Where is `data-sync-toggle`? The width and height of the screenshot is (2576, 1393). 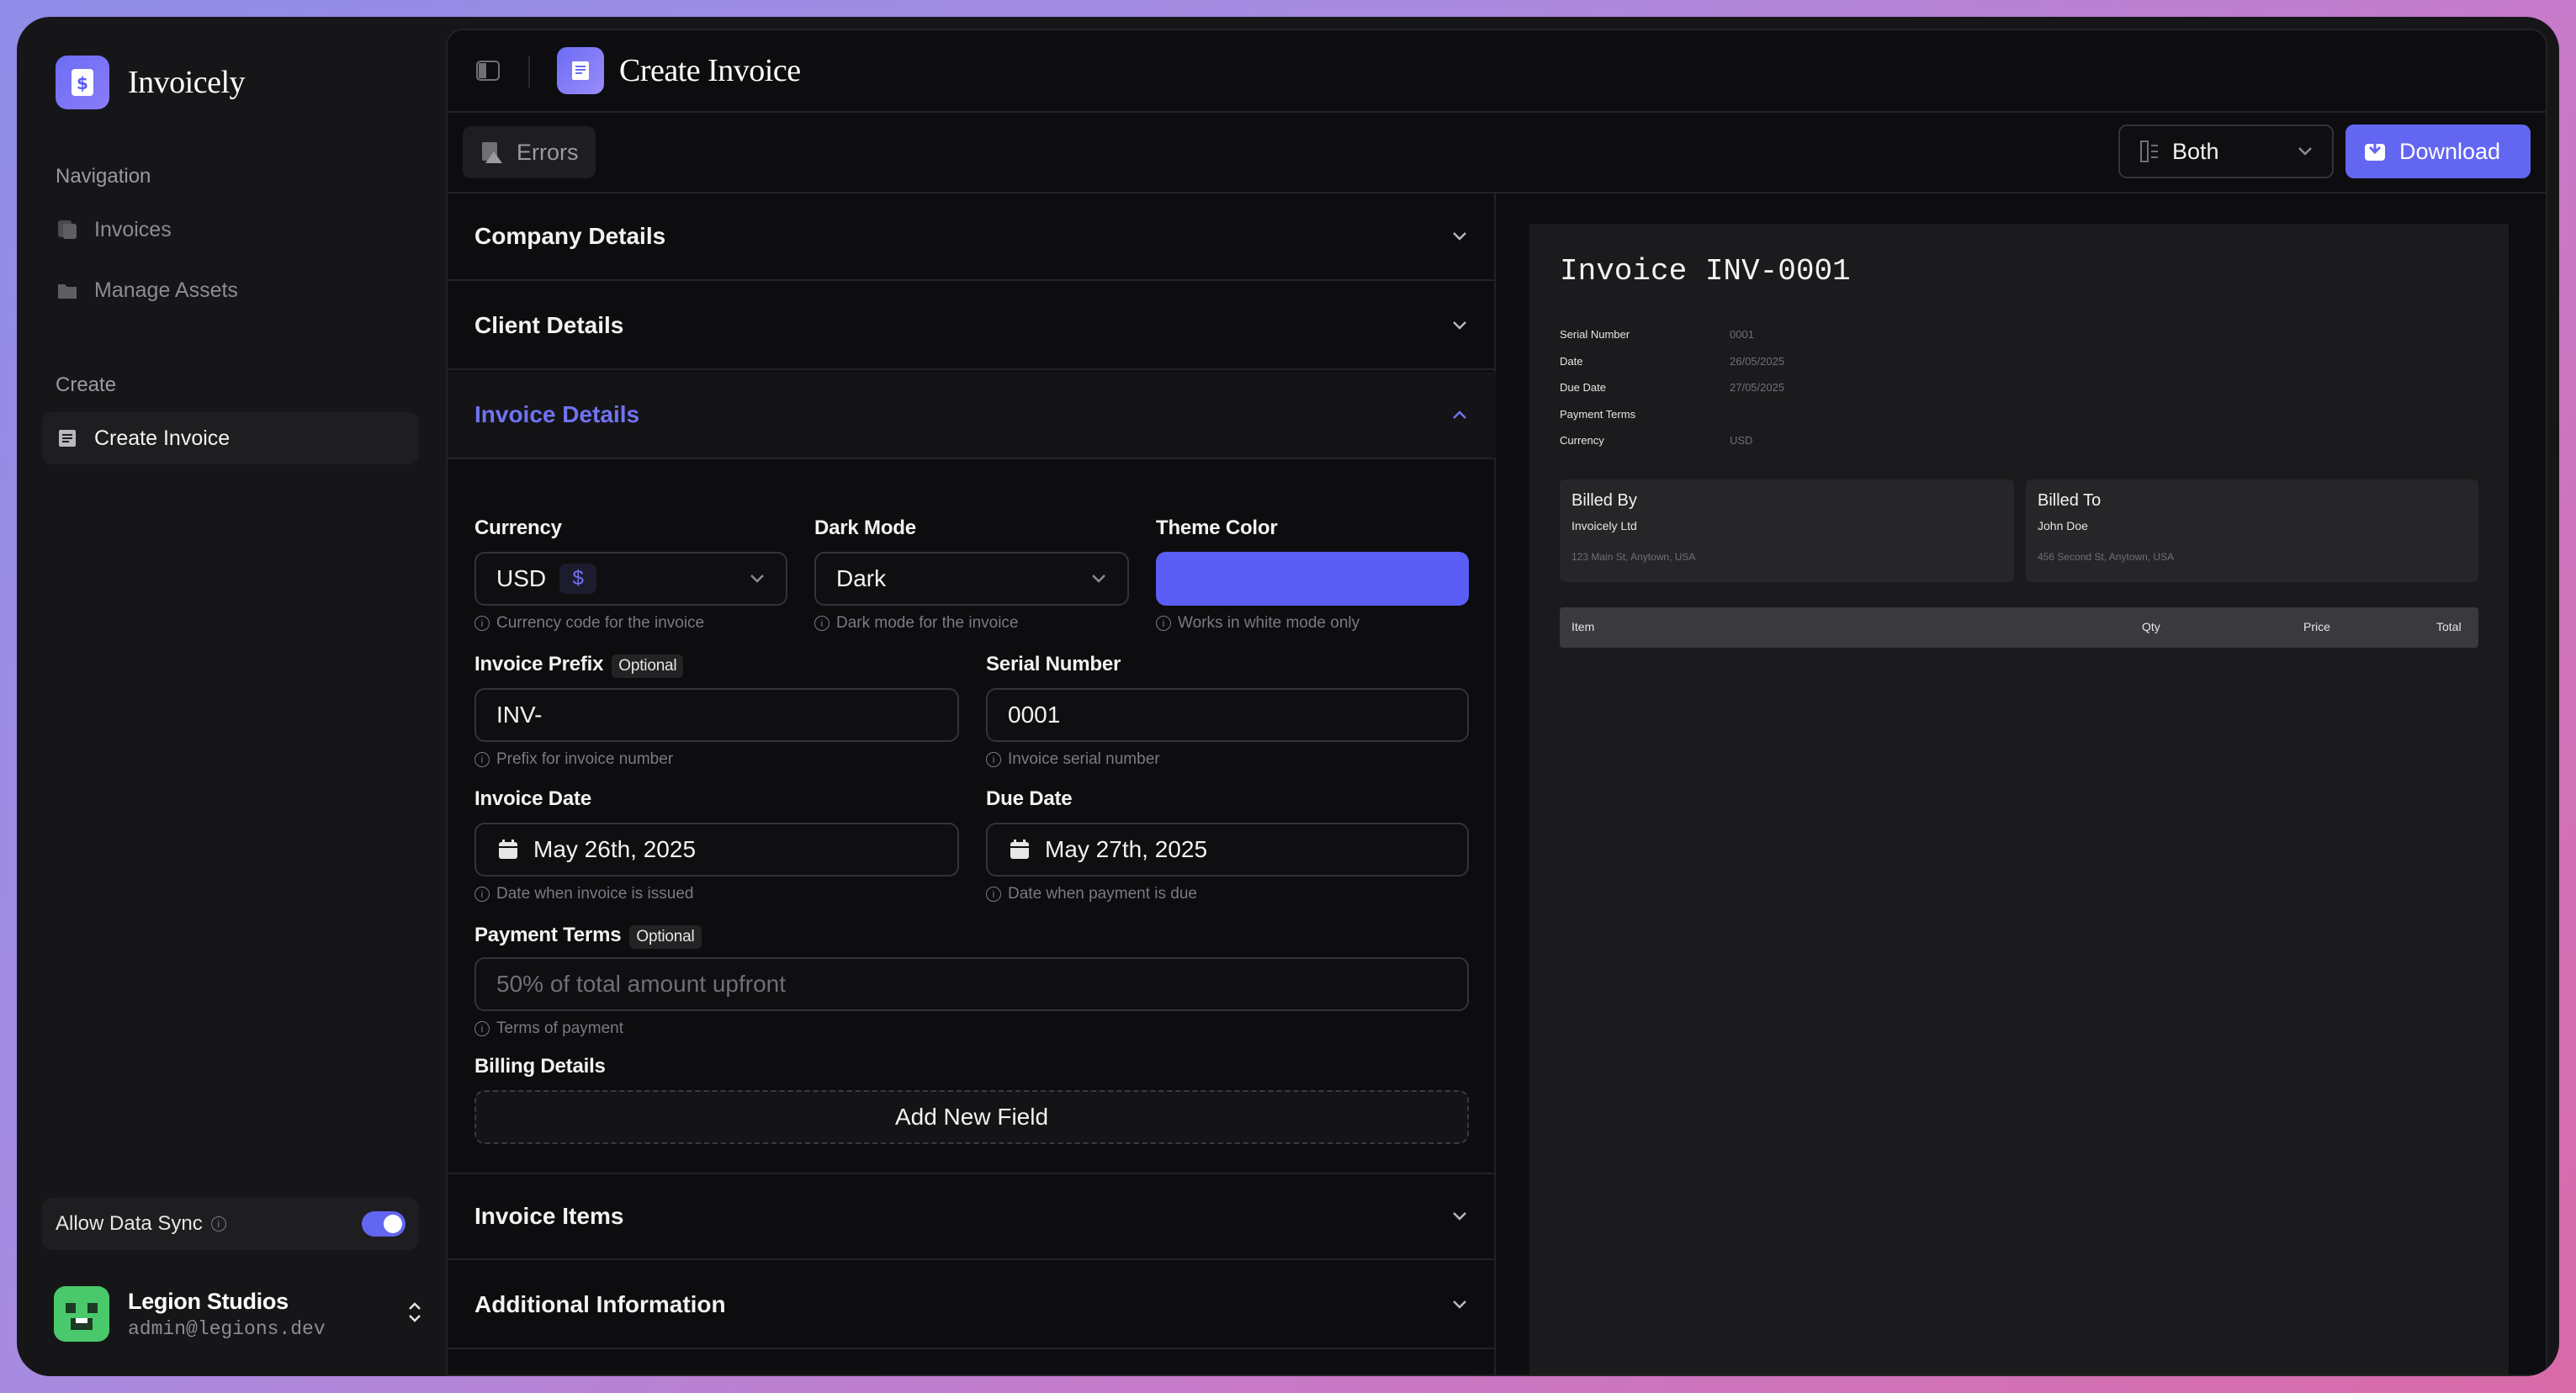 data-sync-toggle is located at coordinates (383, 1224).